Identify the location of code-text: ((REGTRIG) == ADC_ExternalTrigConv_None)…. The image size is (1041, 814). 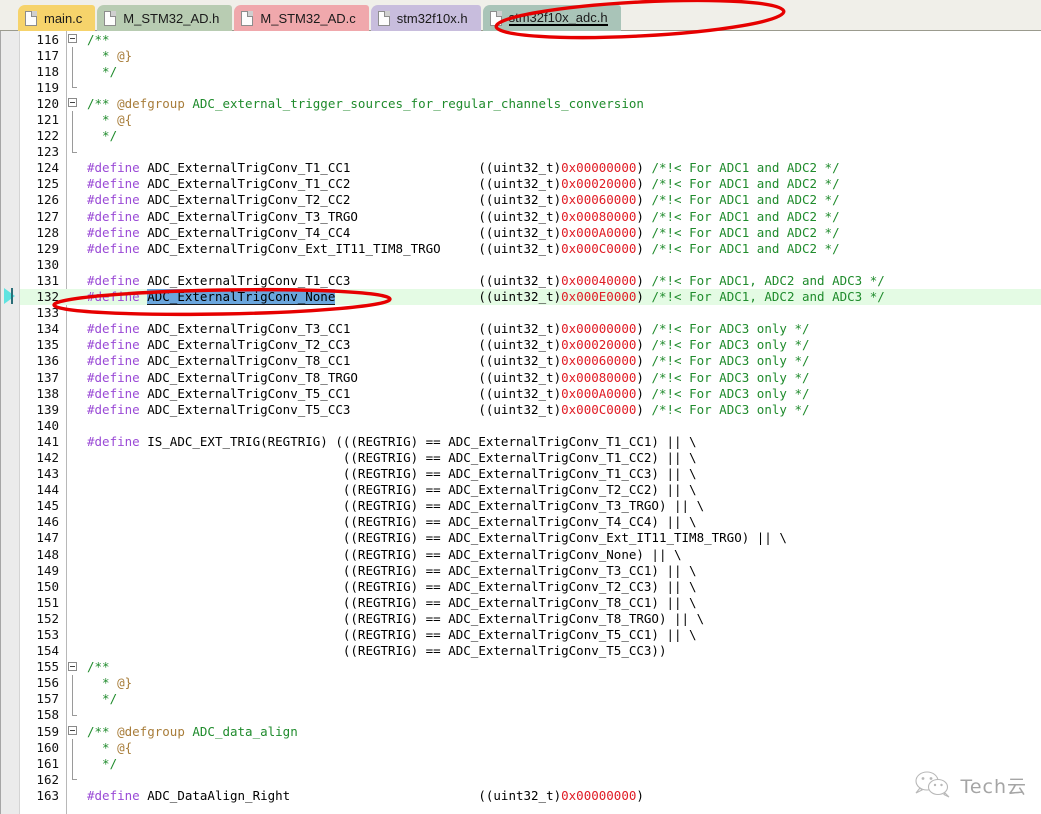
(561, 554).